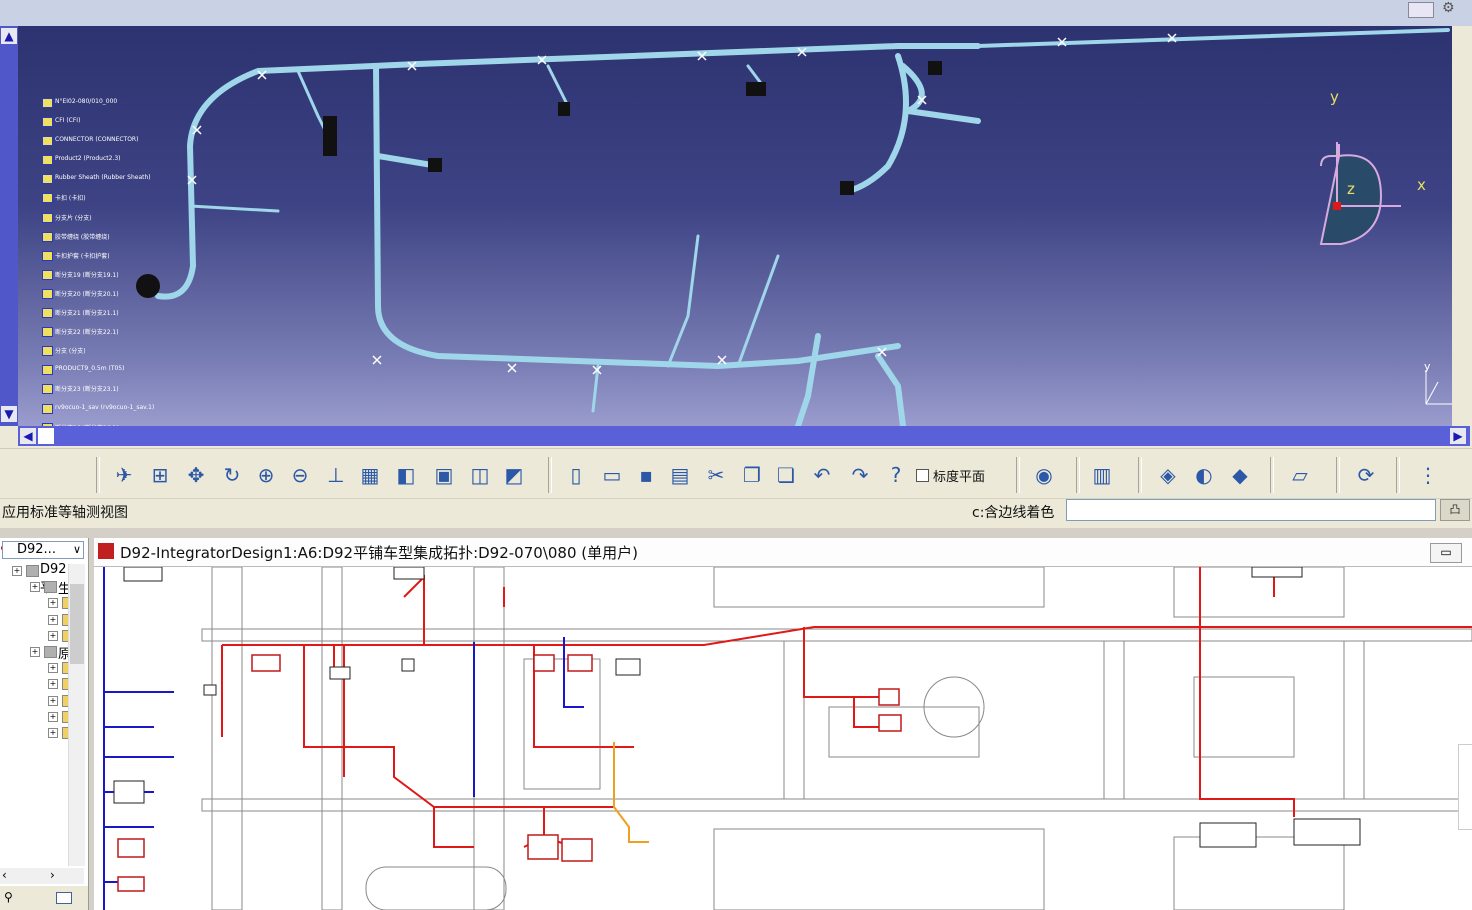 Image resolution: width=1472 pixels, height=910 pixels. I want to click on explorer-tree: +D92平+生++++原+++++, so click(37, 651).